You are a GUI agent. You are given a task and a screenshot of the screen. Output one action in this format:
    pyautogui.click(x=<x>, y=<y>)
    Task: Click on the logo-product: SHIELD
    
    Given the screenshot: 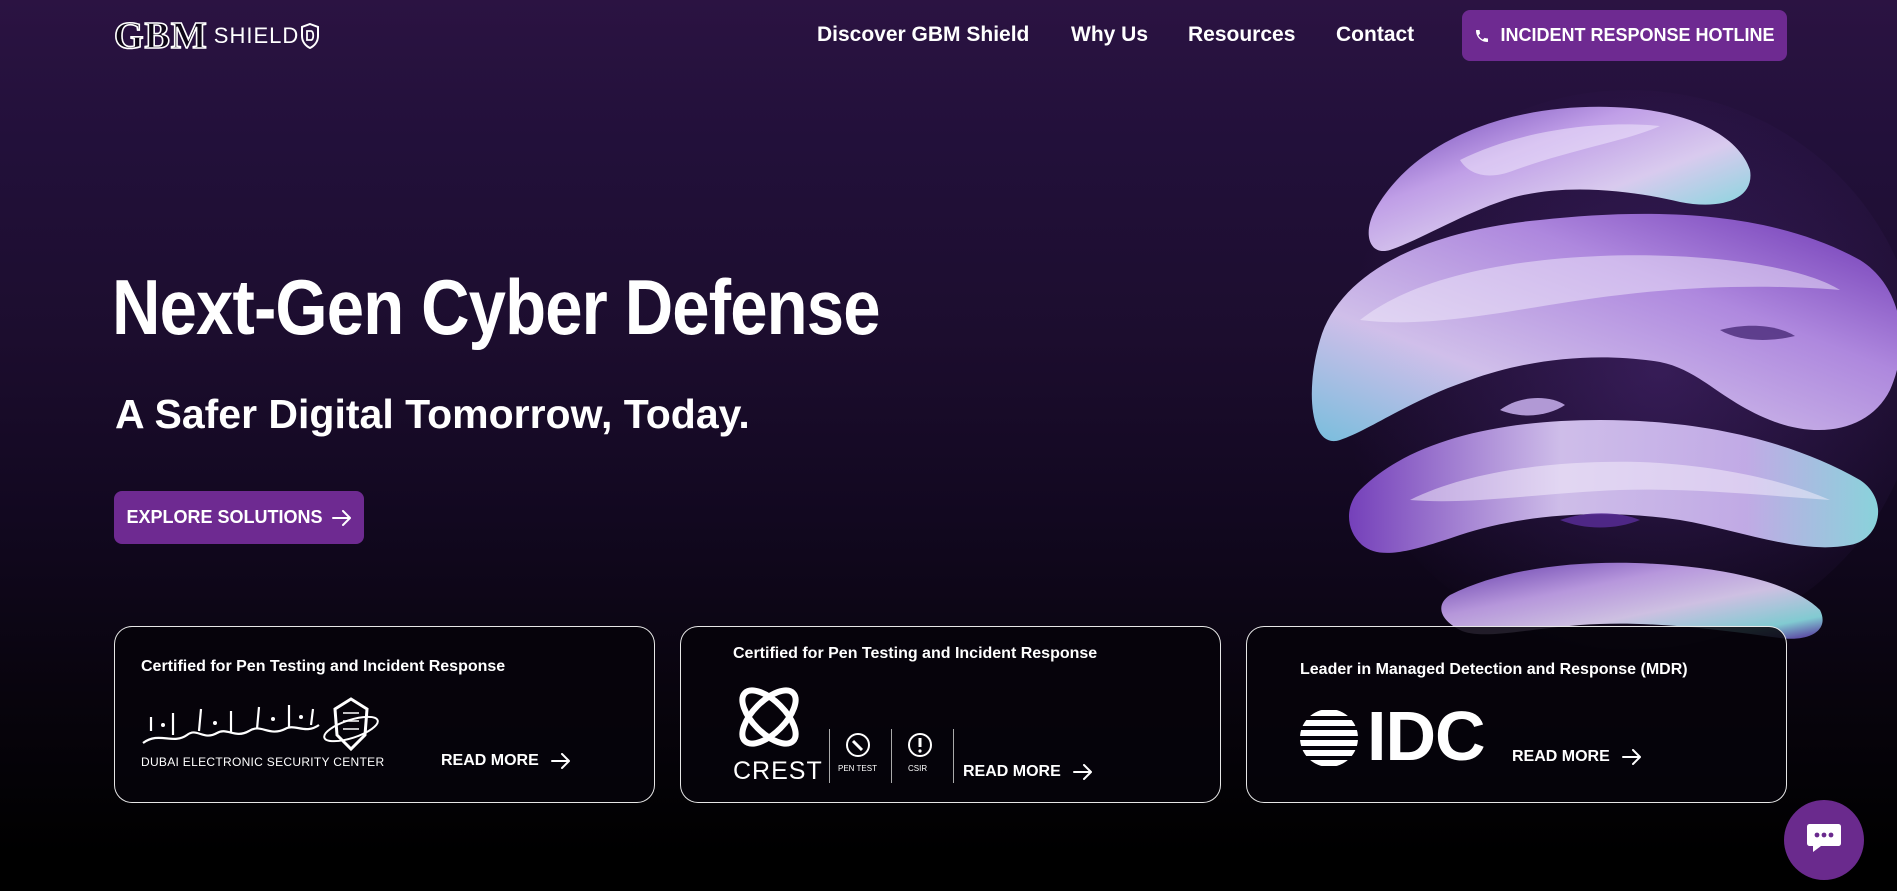 What is the action you would take?
    pyautogui.click(x=256, y=35)
    